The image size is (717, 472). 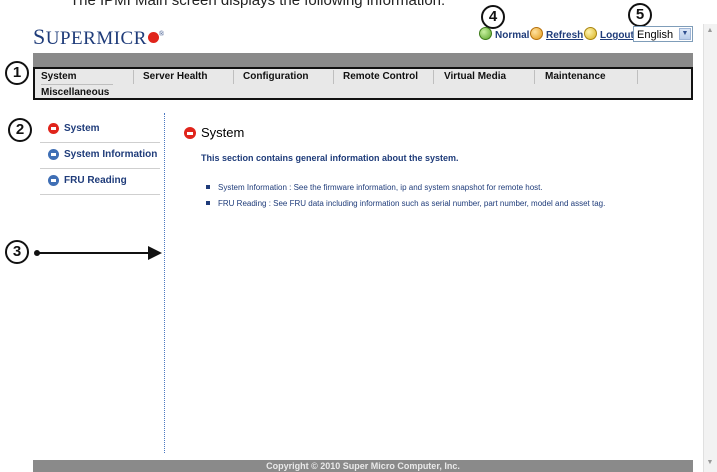 What do you see at coordinates (95, 180) in the screenshot?
I see `sidebar-item-label: FRU Reading` at bounding box center [95, 180].